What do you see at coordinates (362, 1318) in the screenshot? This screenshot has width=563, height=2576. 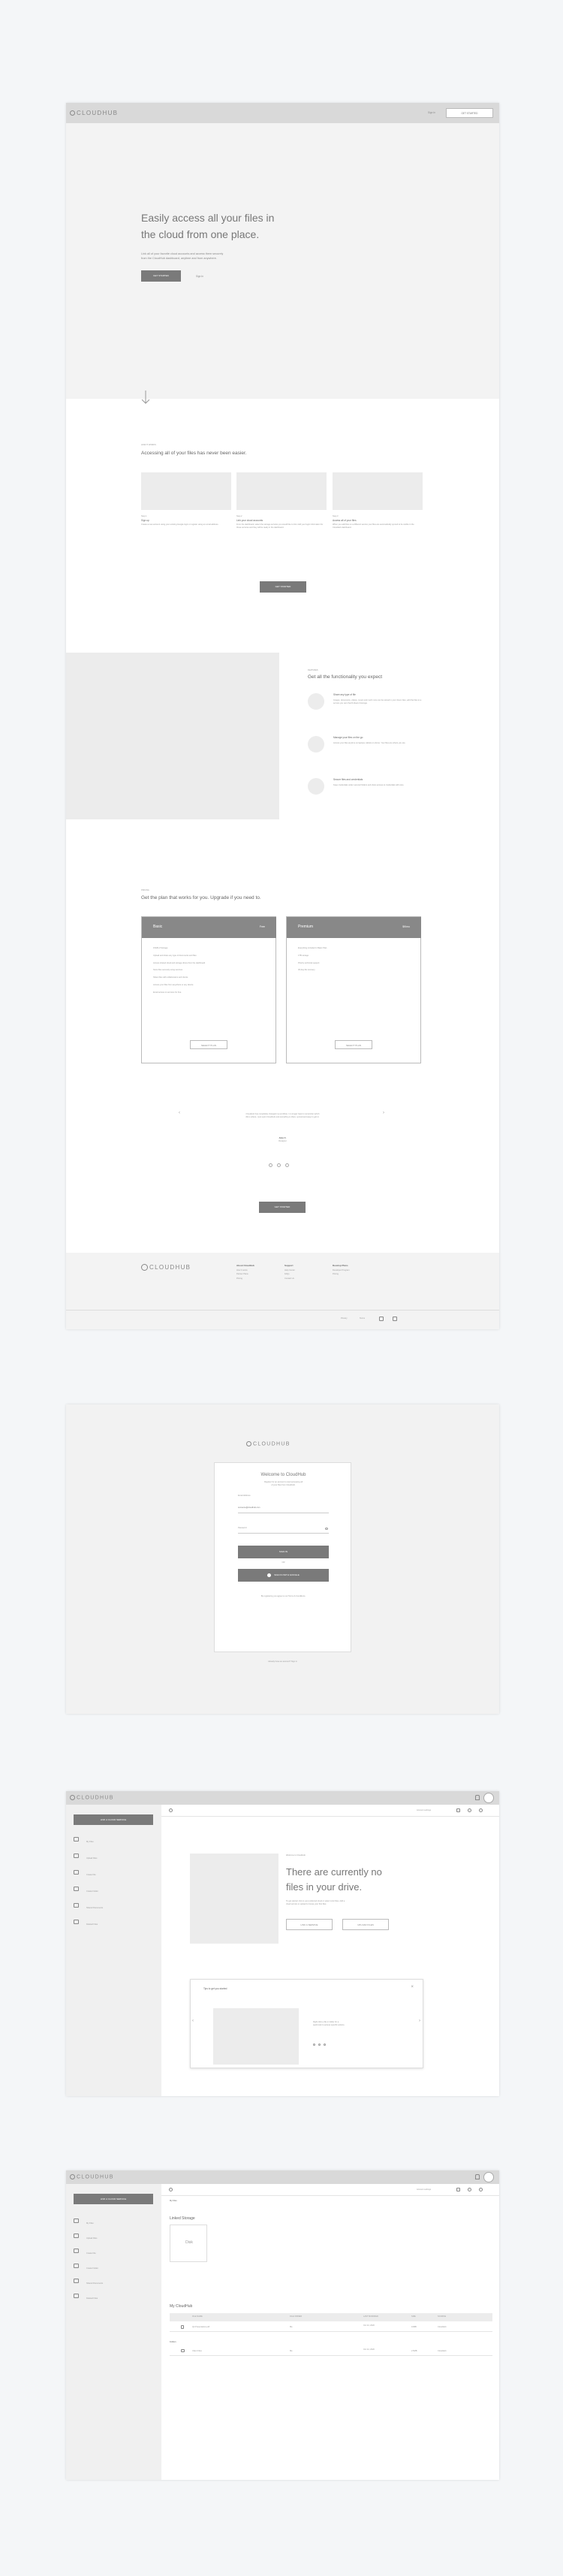 I see `footer-terms-link: Terms` at bounding box center [362, 1318].